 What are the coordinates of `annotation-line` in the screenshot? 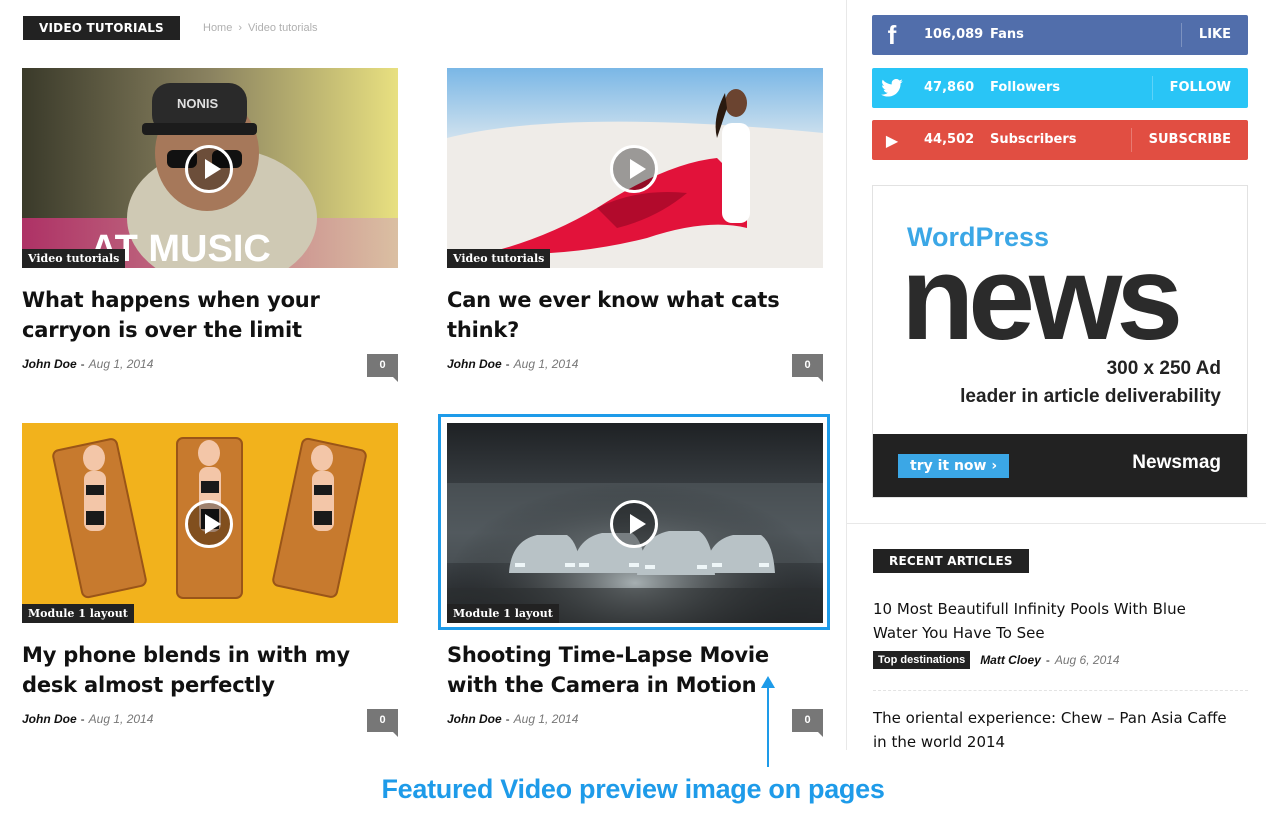 It's located at (768, 725).